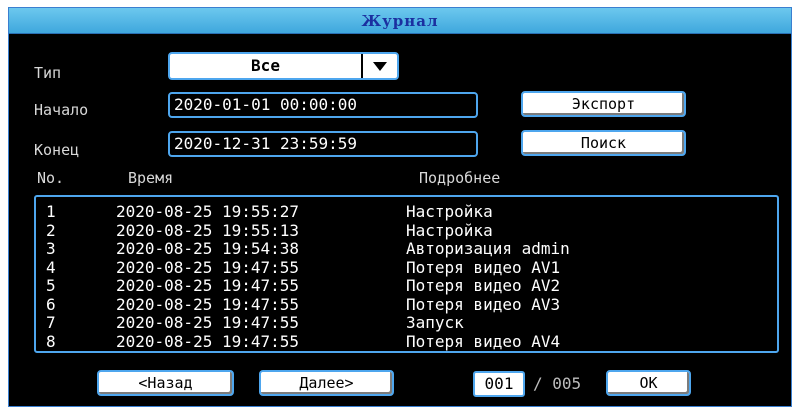  What do you see at coordinates (51, 341) in the screenshot?
I see `row-number: 8` at bounding box center [51, 341].